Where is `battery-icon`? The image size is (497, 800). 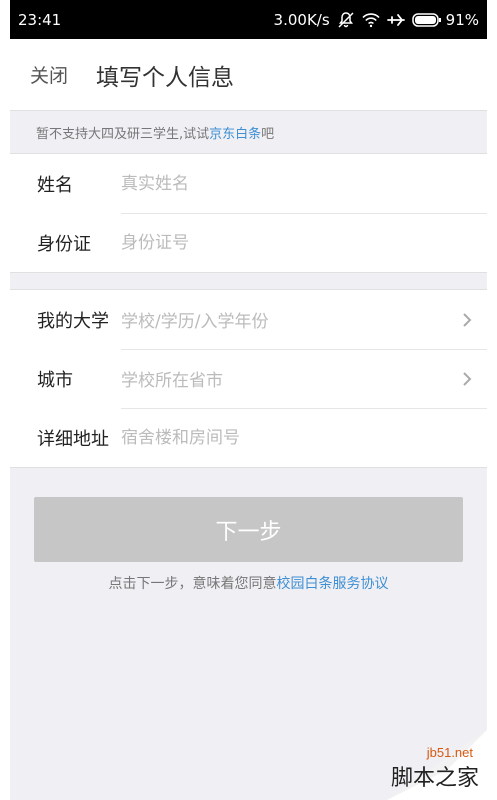
battery-icon is located at coordinates (426, 19).